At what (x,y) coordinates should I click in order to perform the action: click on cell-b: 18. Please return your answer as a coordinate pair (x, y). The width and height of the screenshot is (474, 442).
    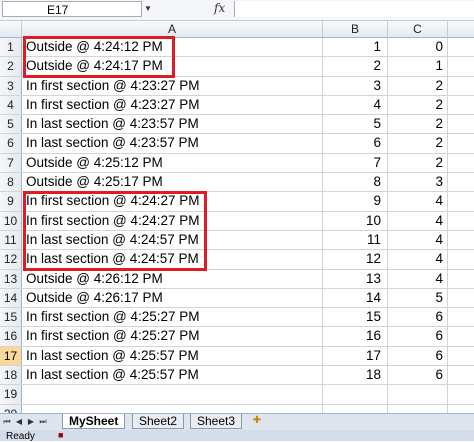
    Looking at the image, I should click on (355, 375).